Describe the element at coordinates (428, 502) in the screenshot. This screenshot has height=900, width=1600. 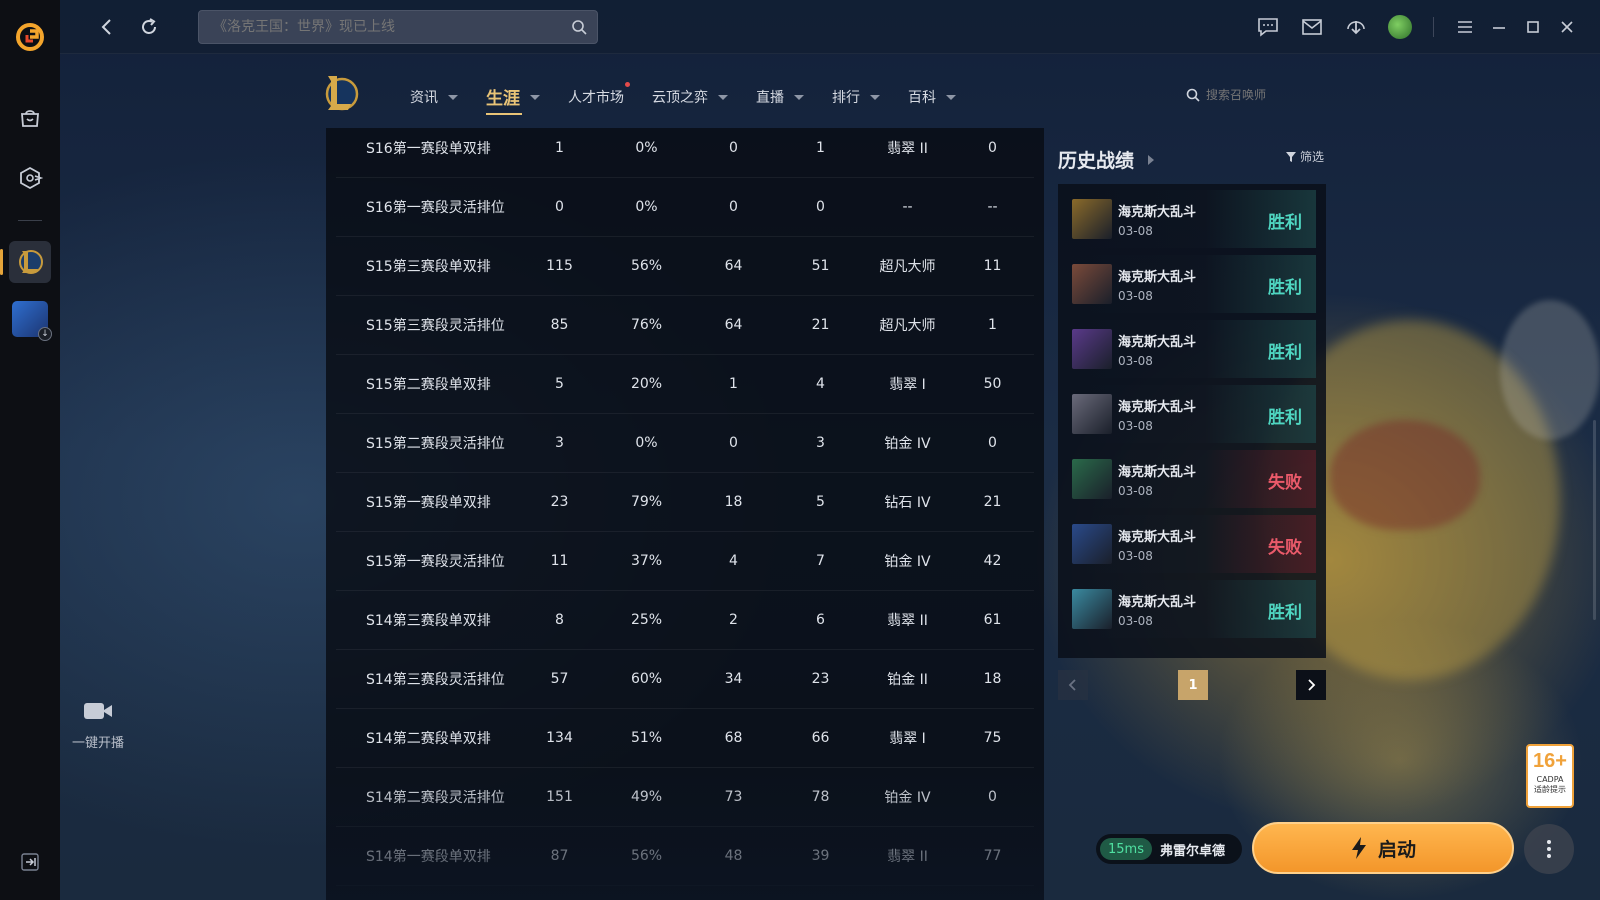
I see `season-name-cell: S15第一赛段单双排` at that location.